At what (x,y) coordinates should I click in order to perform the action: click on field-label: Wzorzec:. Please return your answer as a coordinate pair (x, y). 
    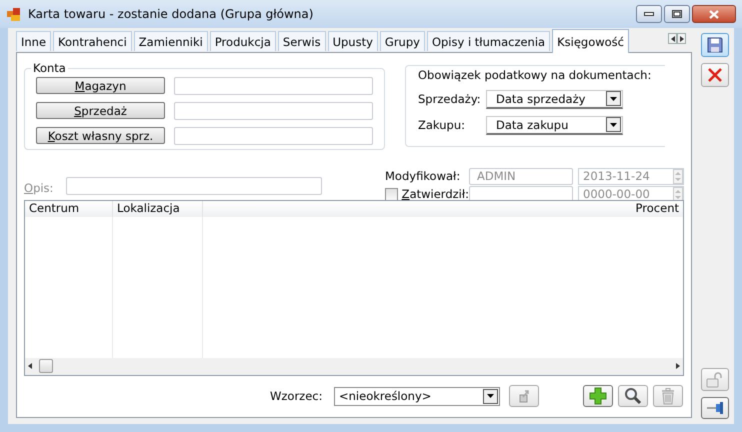
    Looking at the image, I should click on (297, 396).